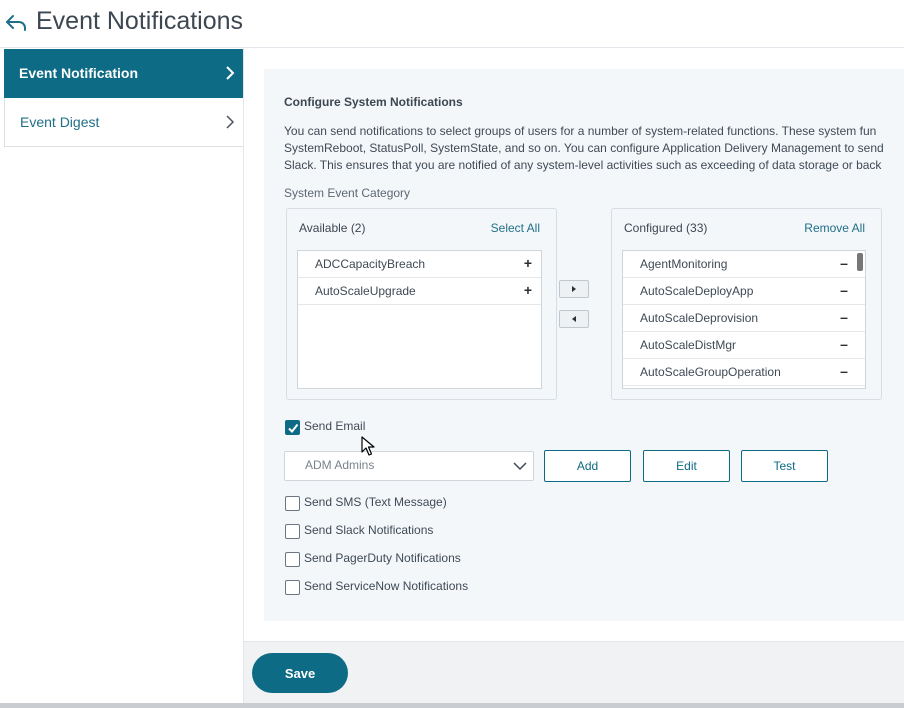 This screenshot has width=904, height=708. What do you see at coordinates (860, 262) in the screenshot?
I see `list-scrollbar` at bounding box center [860, 262].